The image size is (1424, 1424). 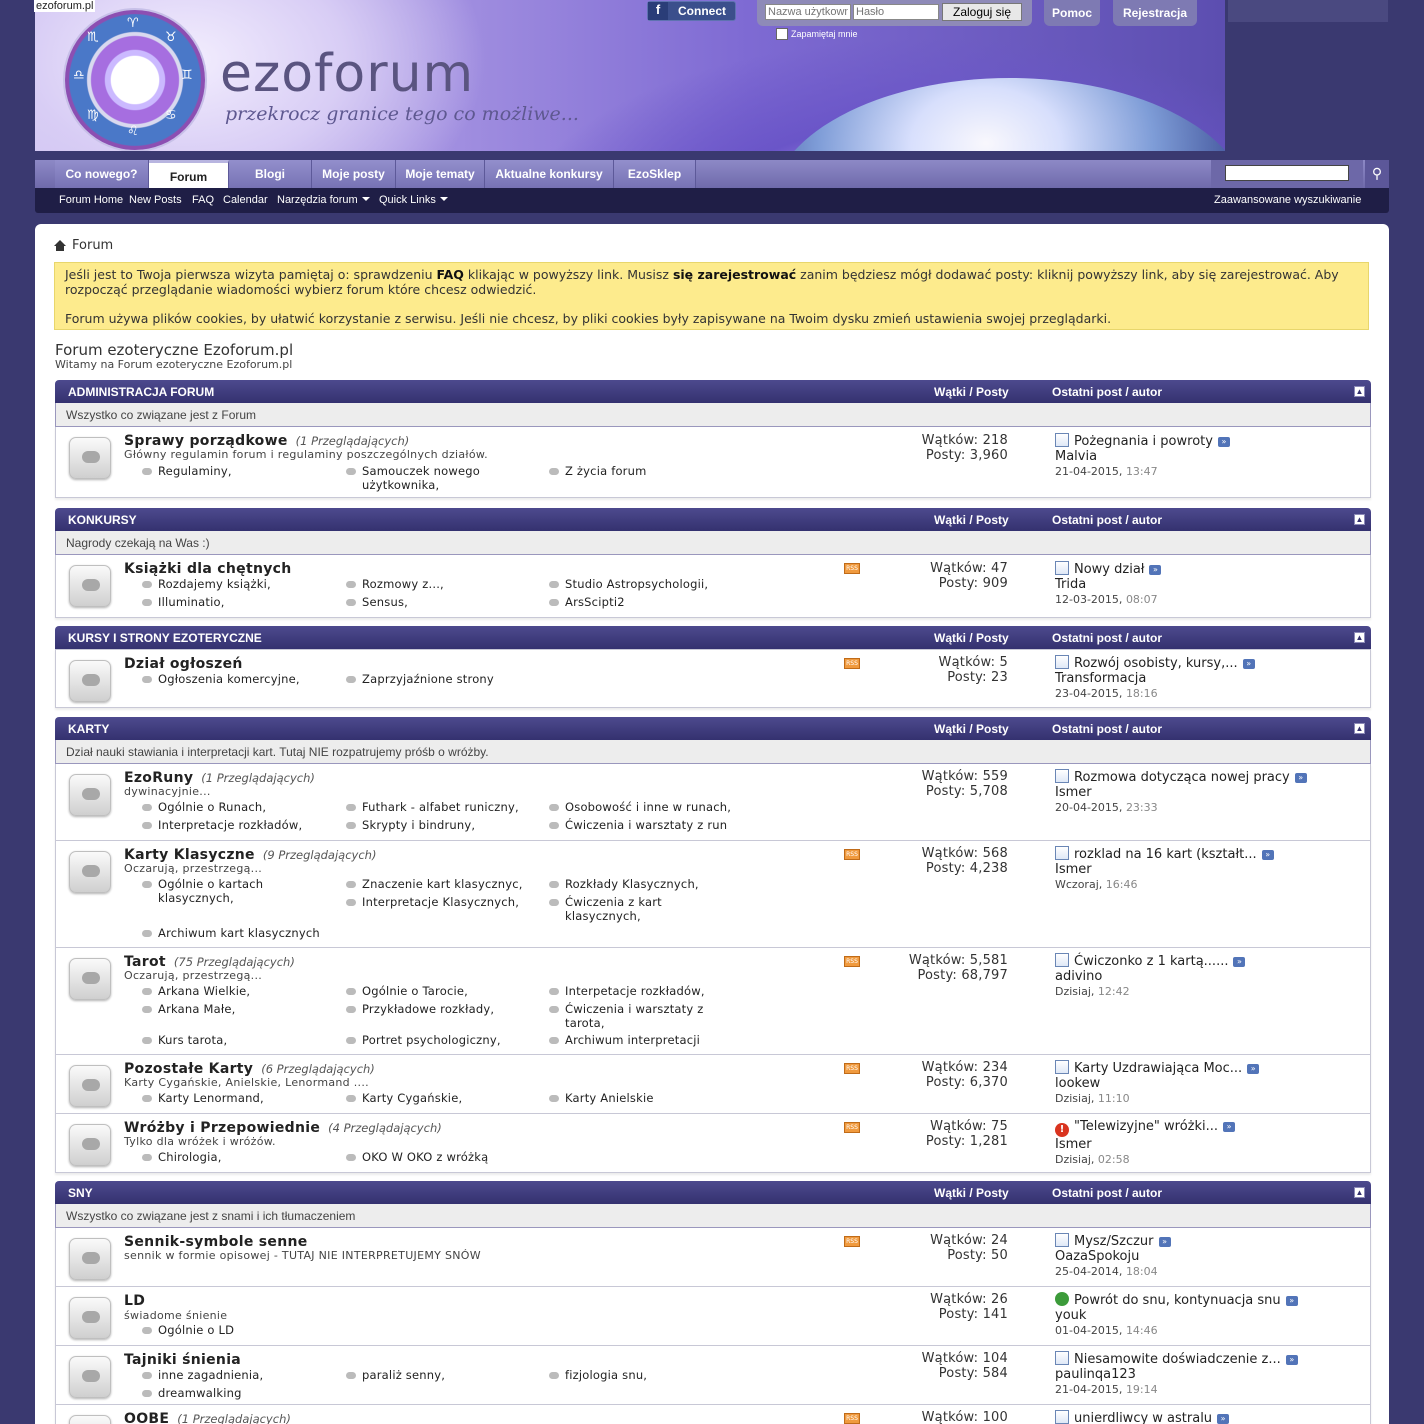 I want to click on subforum-link: Ćwiczenia i warsztaty z run, so click(x=638, y=825).